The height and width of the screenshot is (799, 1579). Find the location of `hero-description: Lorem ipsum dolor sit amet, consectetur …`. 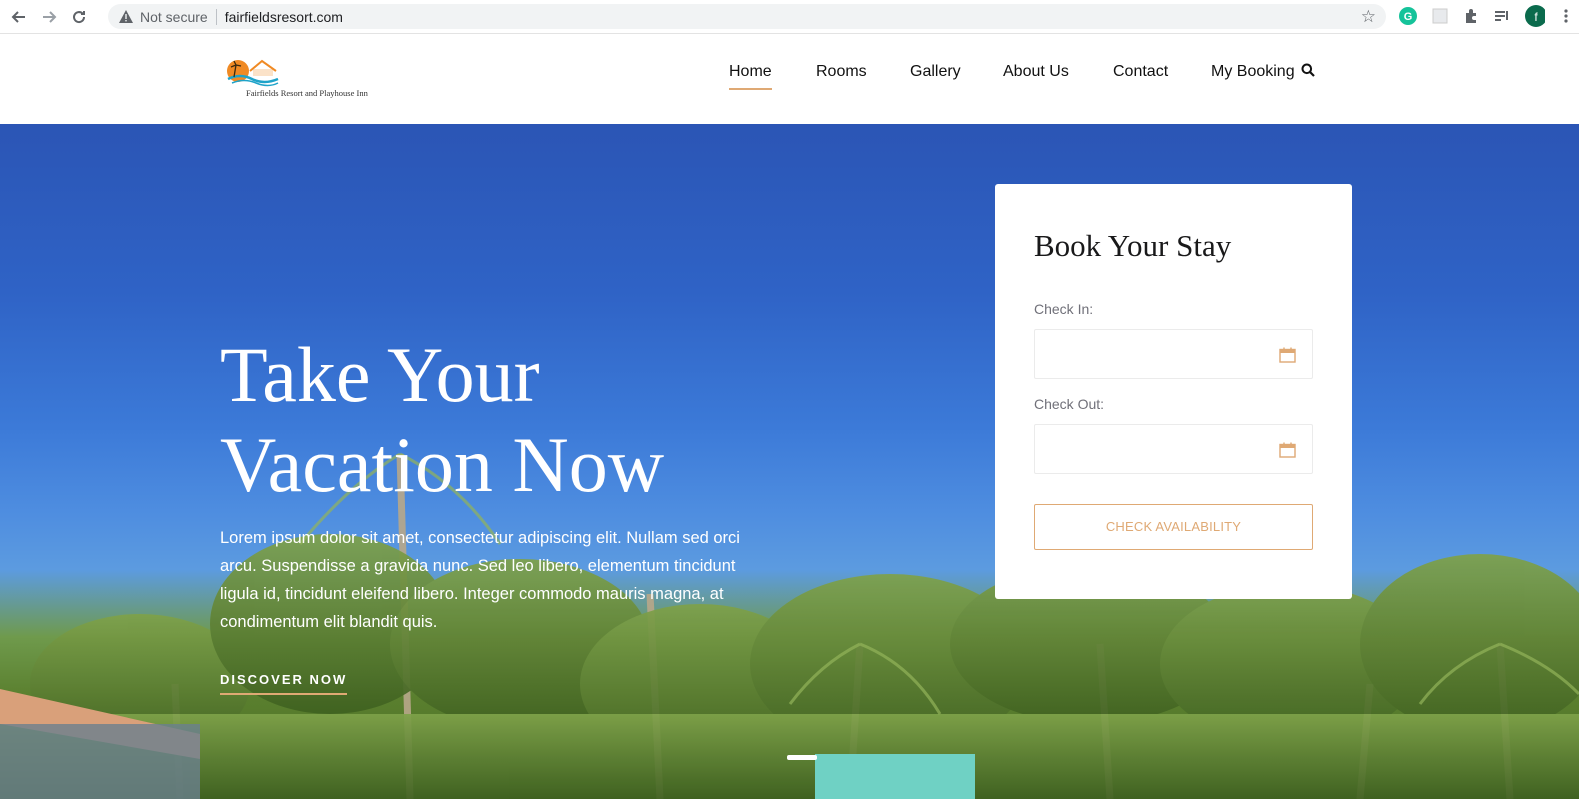

hero-description: Lorem ipsum dolor sit amet, consectetur … is located at coordinates (480, 580).